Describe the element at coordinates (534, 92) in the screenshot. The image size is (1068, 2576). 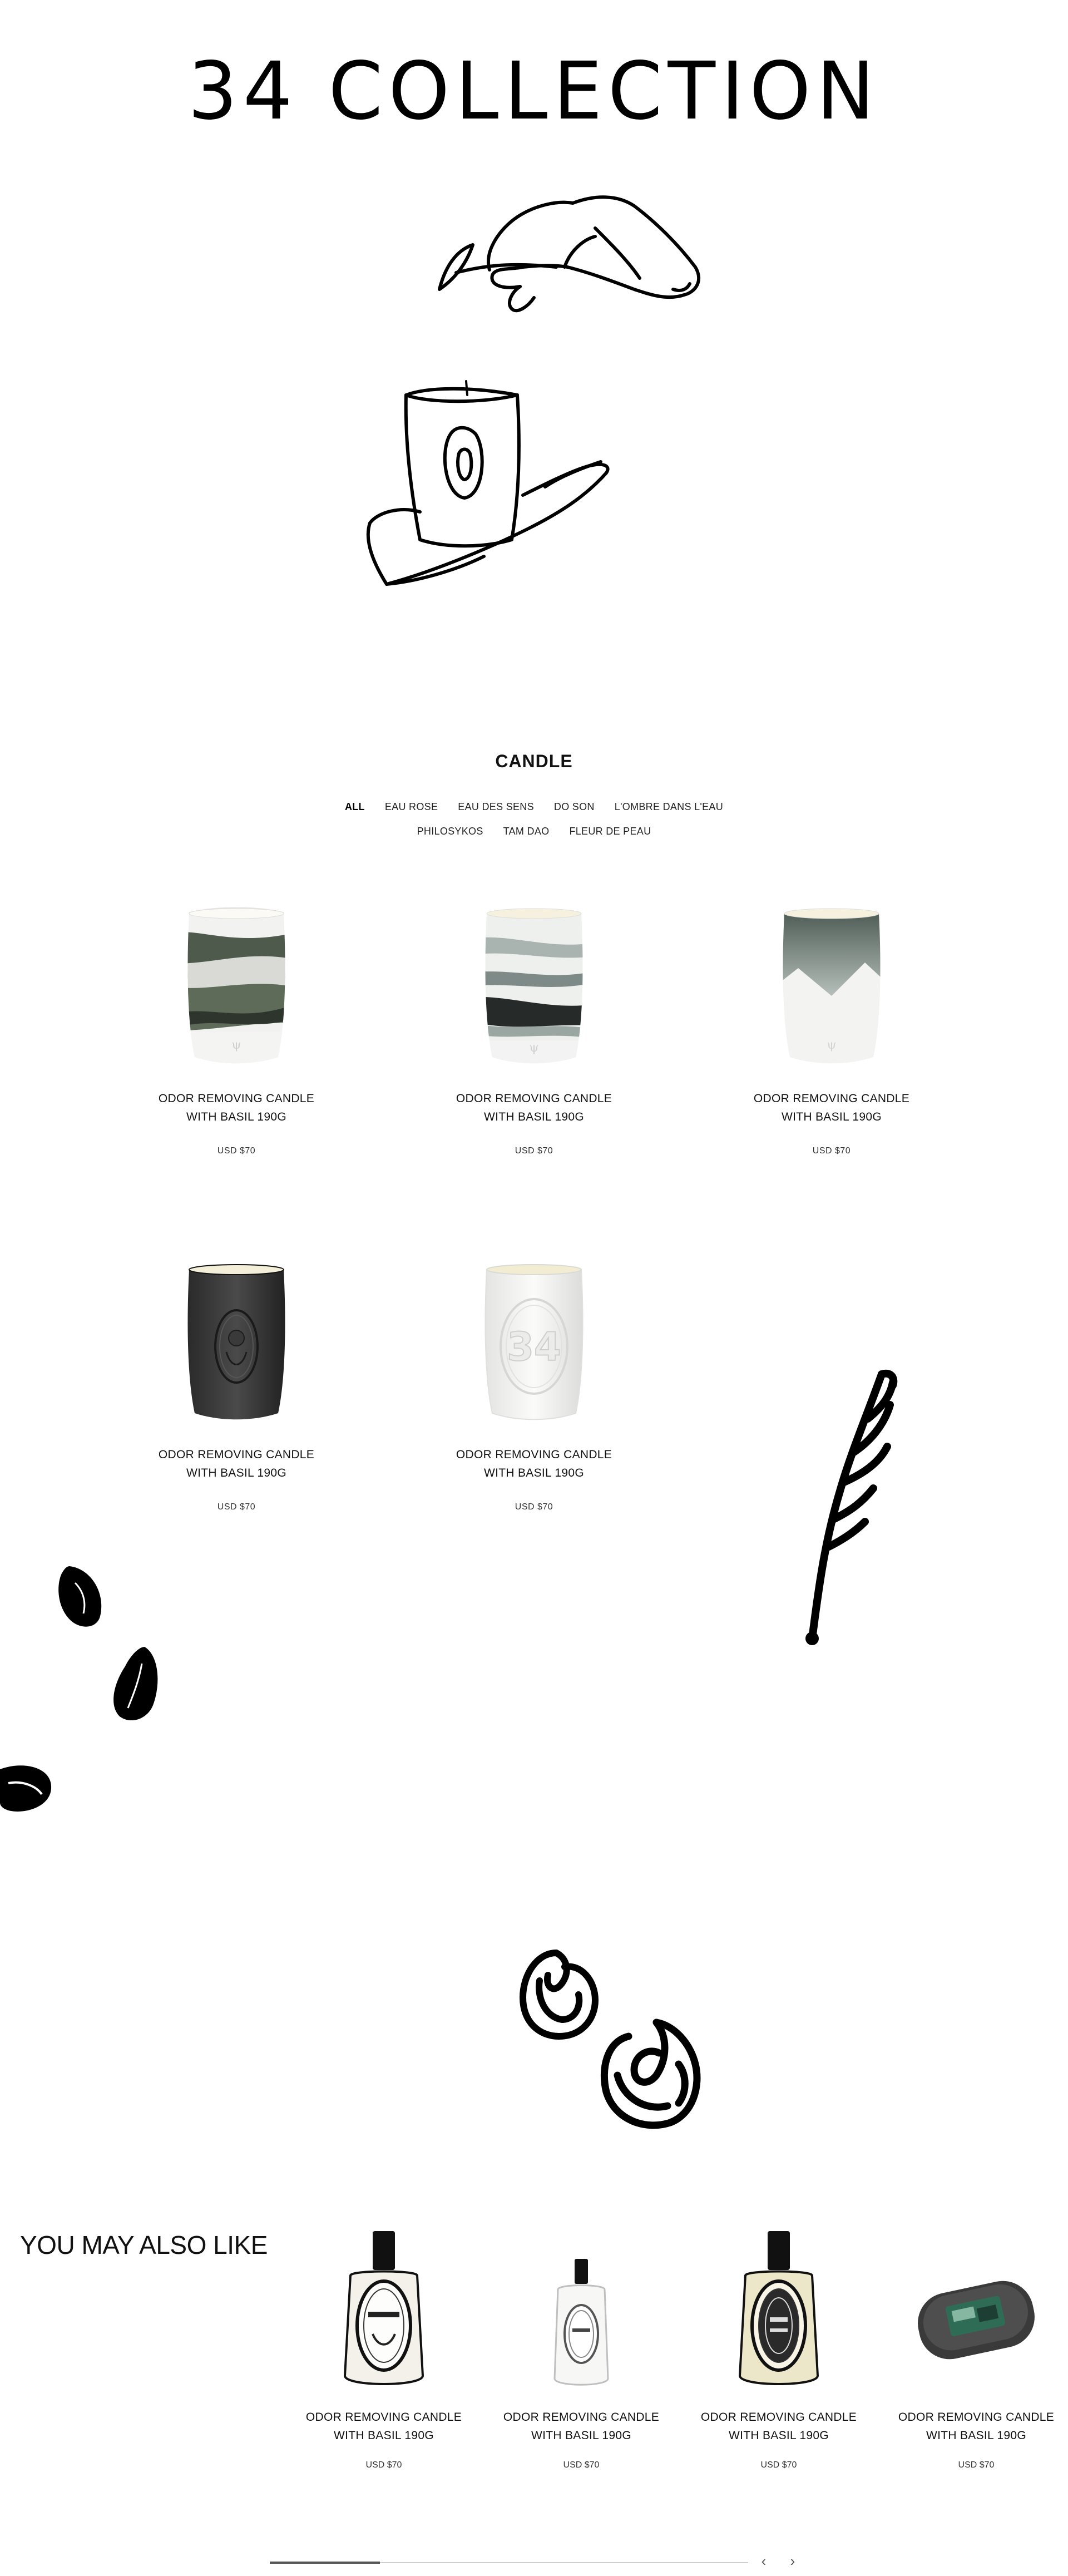
I see `page-title: 34 COLLECTION` at that location.